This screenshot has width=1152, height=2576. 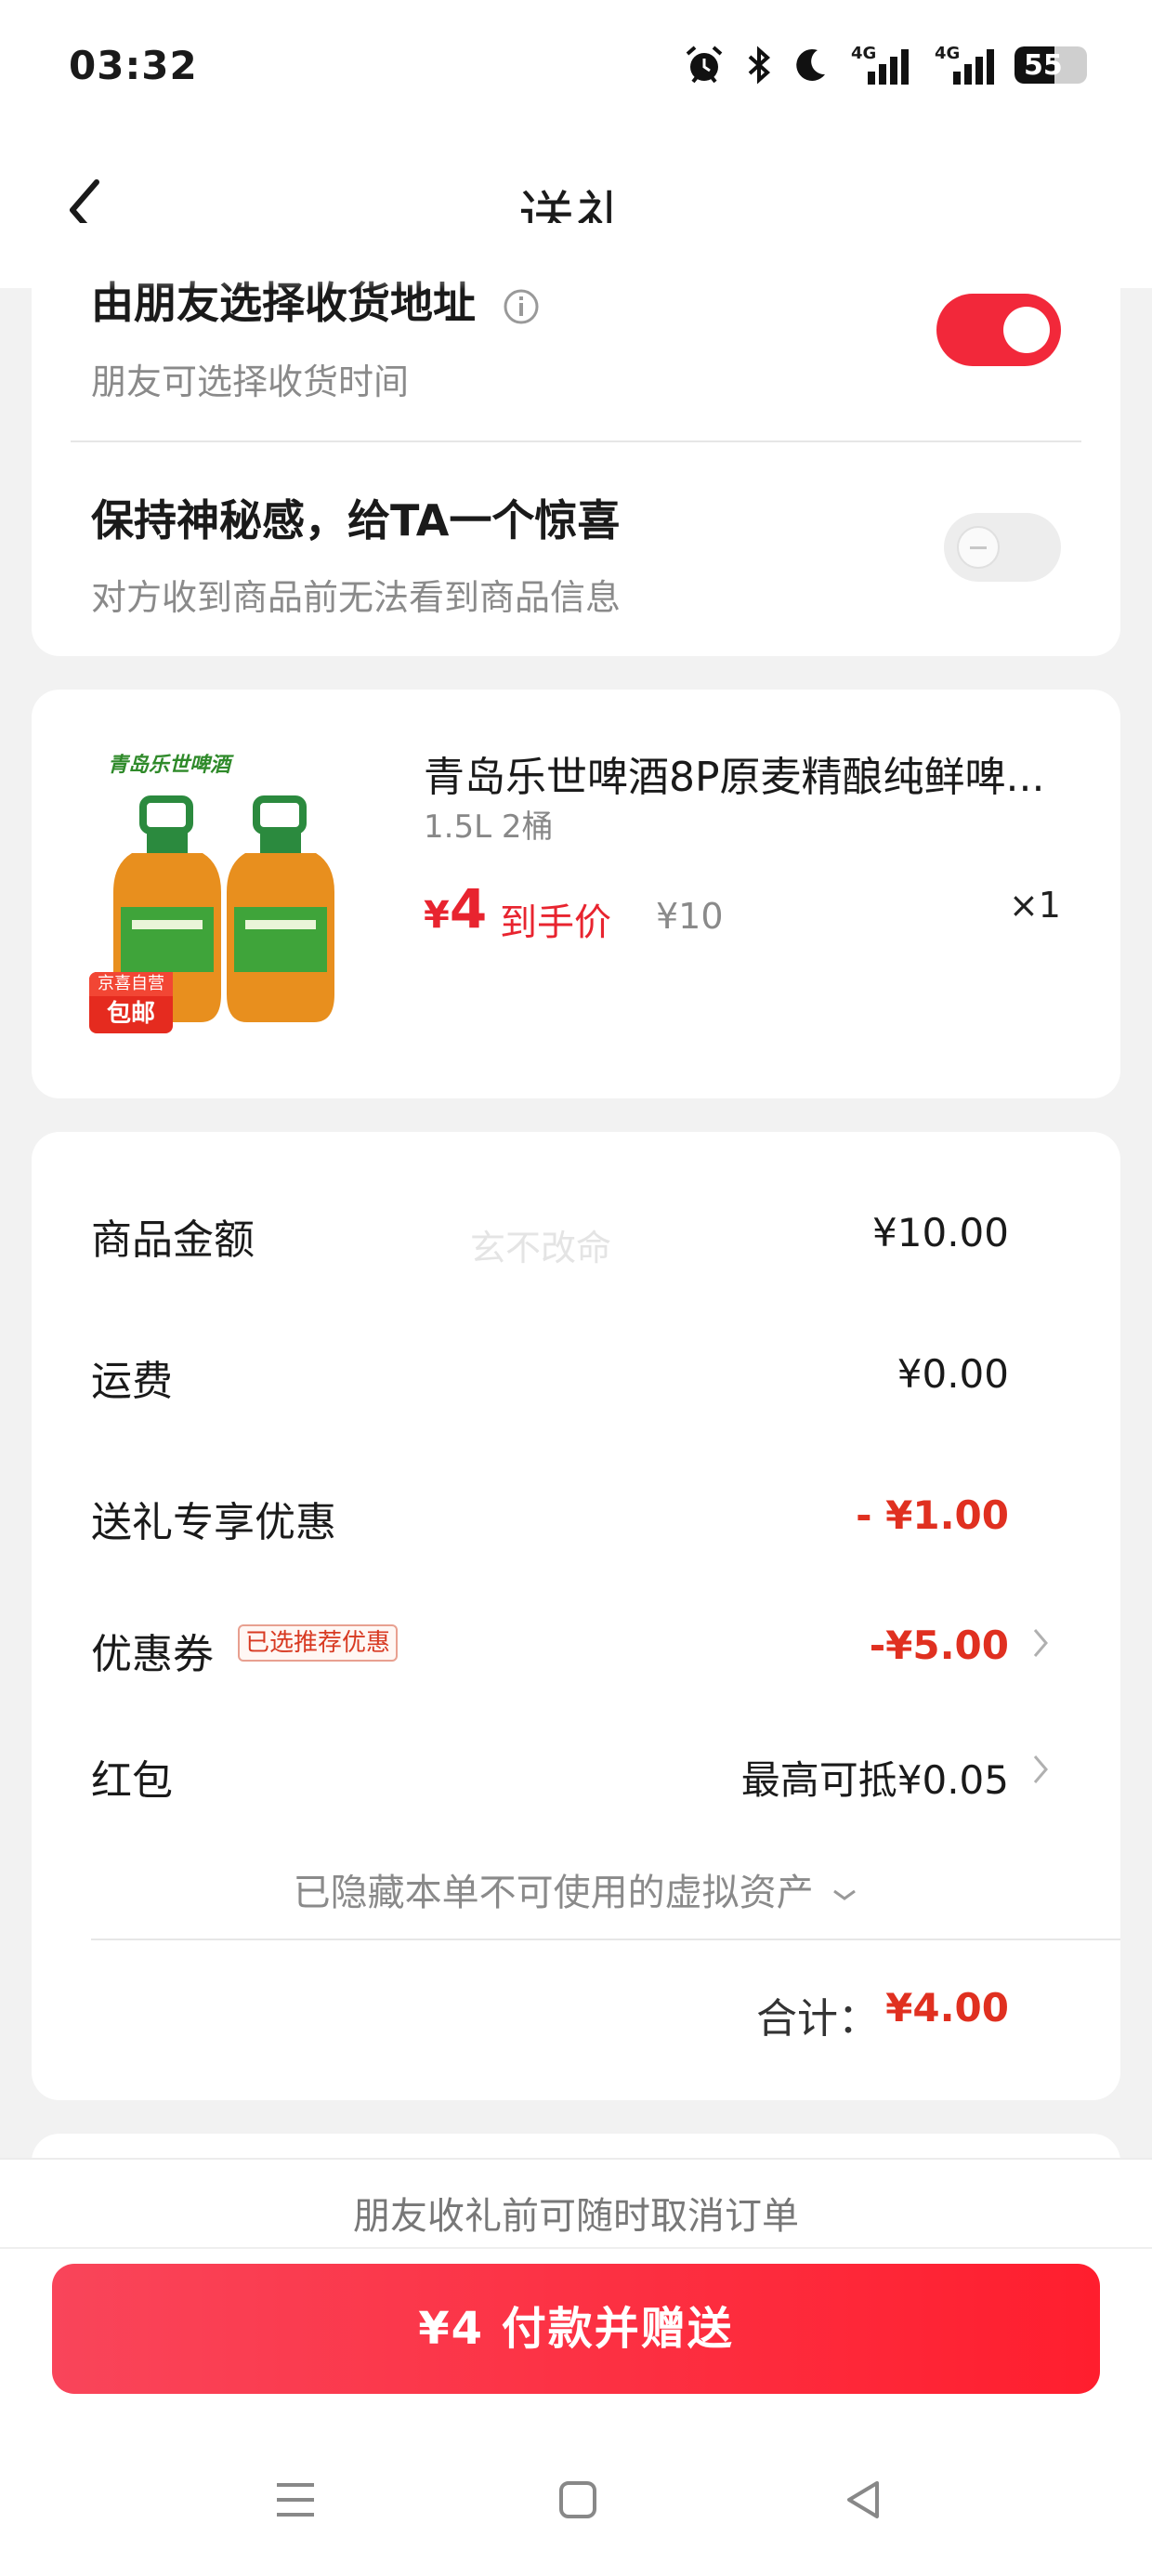 What do you see at coordinates (1043, 65) in the screenshot?
I see `battery-percent: 55` at bounding box center [1043, 65].